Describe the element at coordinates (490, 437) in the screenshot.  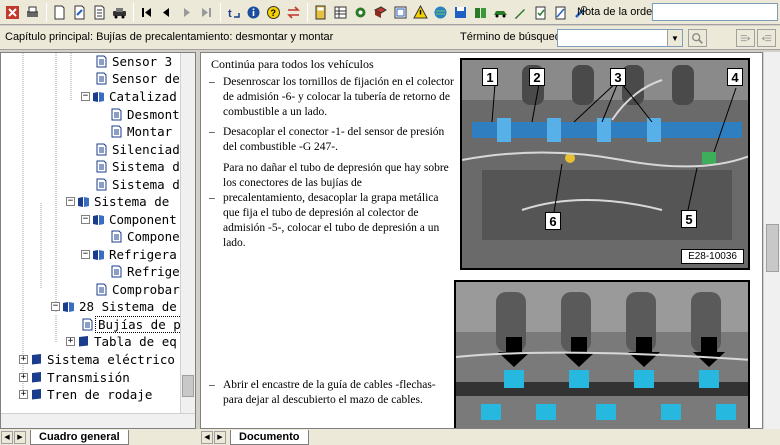
I see `document-tab-bar: ◀ ▶ Documento` at that location.